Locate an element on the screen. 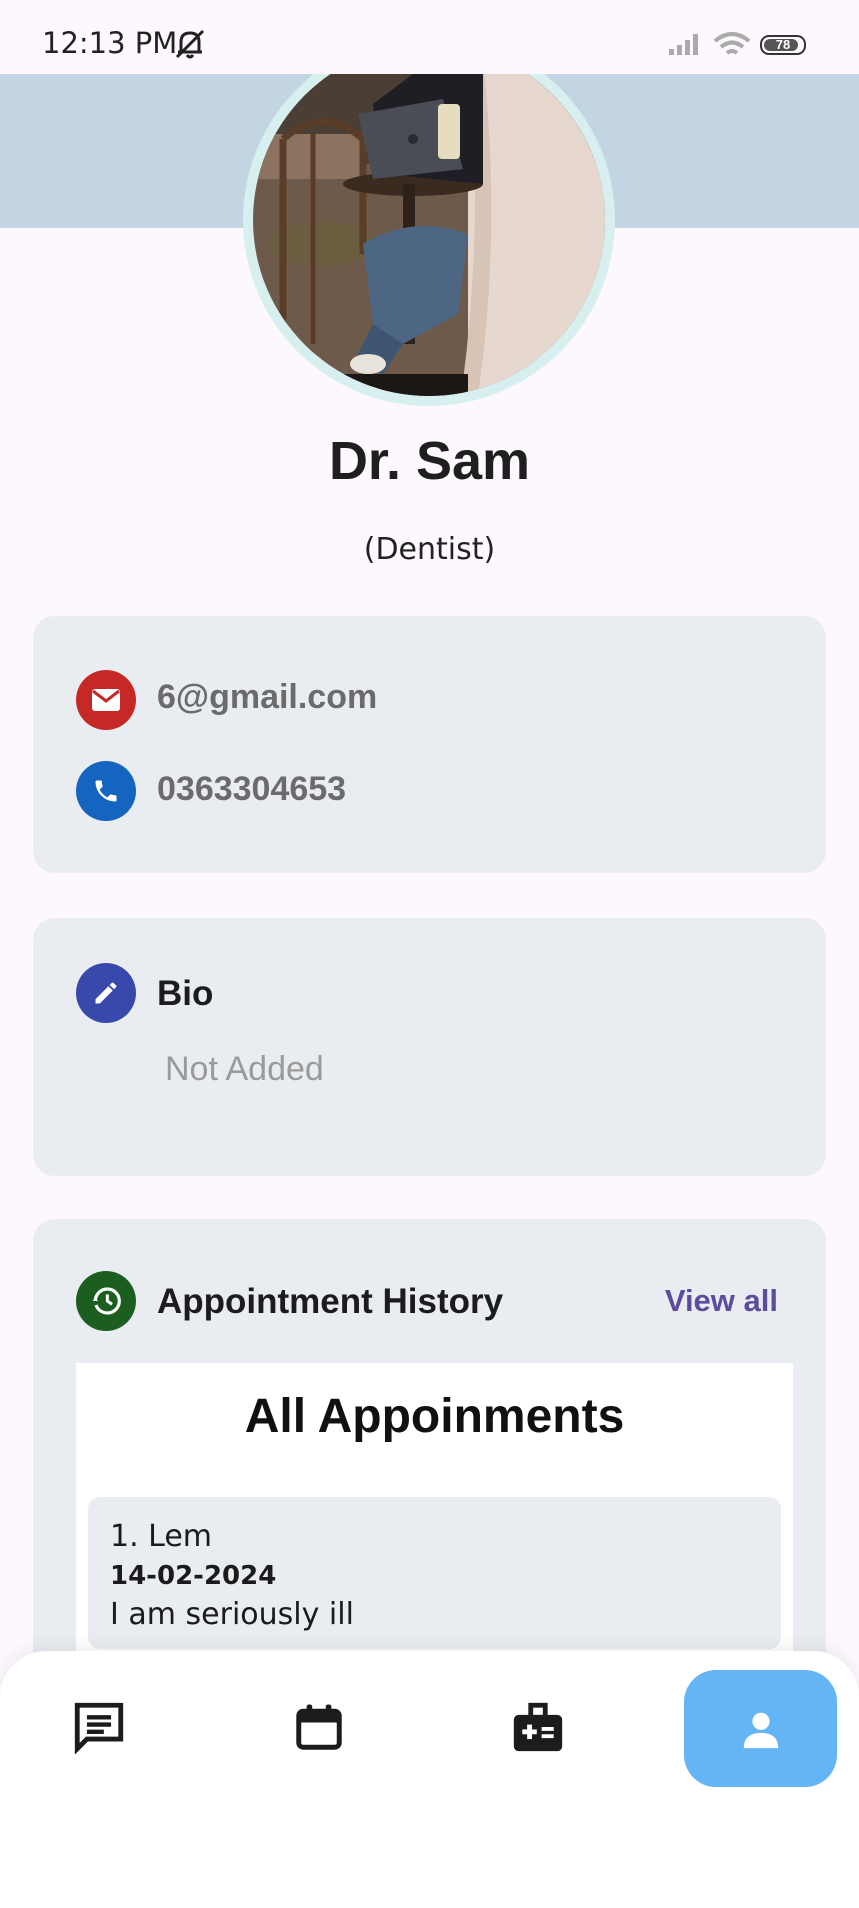  phone-text: 0363304653 is located at coordinates (251, 789).